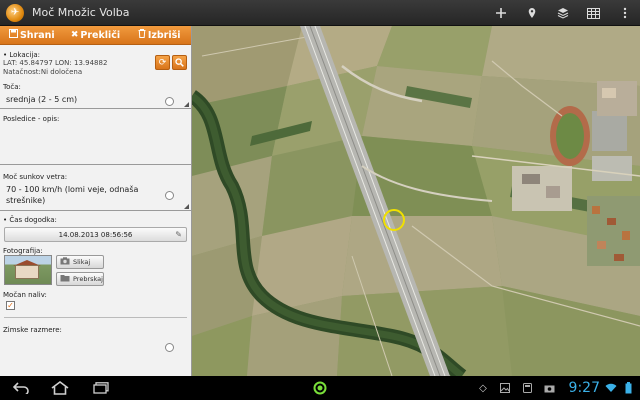 The height and width of the screenshot is (400, 640). What do you see at coordinates (31, 119) in the screenshot?
I see `posledice-label: Posledice - opis:` at bounding box center [31, 119].